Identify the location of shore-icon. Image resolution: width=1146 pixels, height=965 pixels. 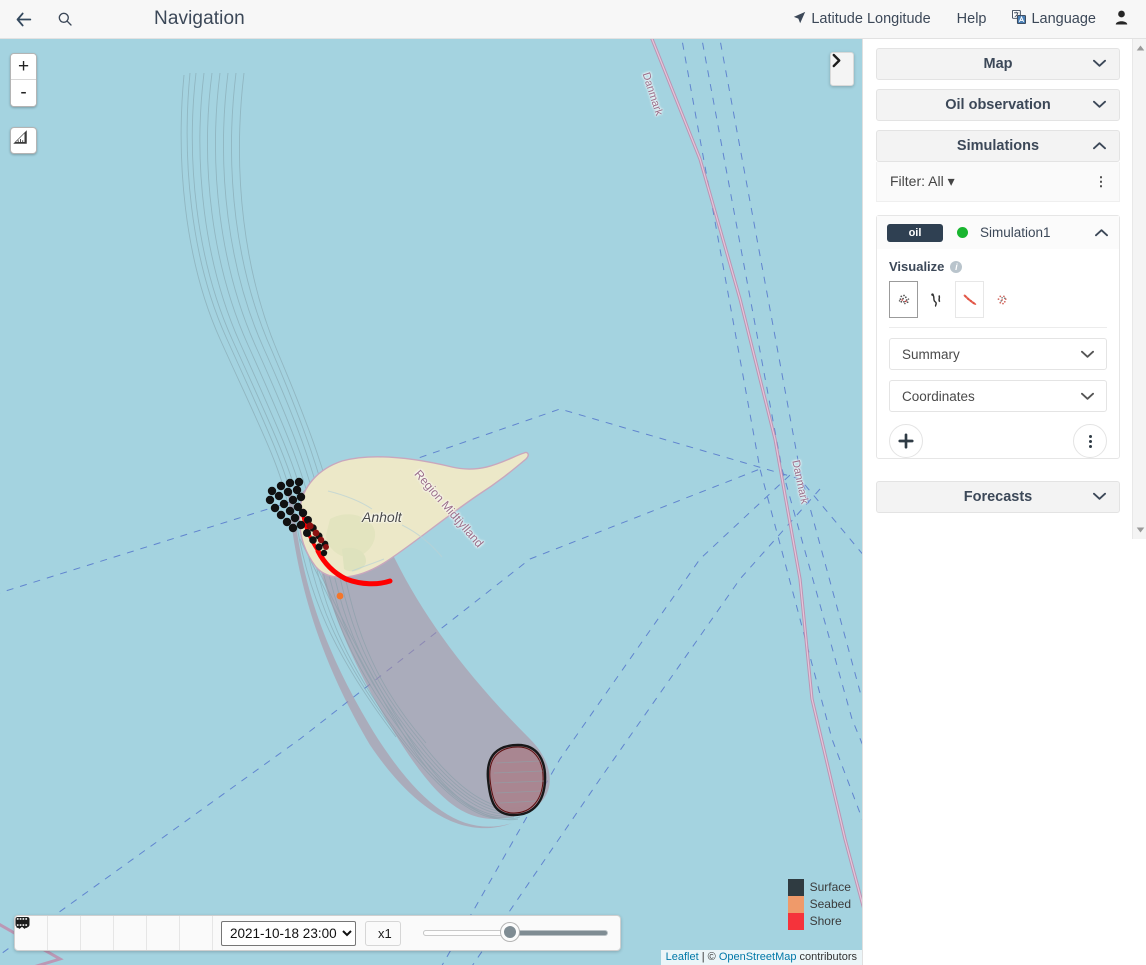
(969, 299).